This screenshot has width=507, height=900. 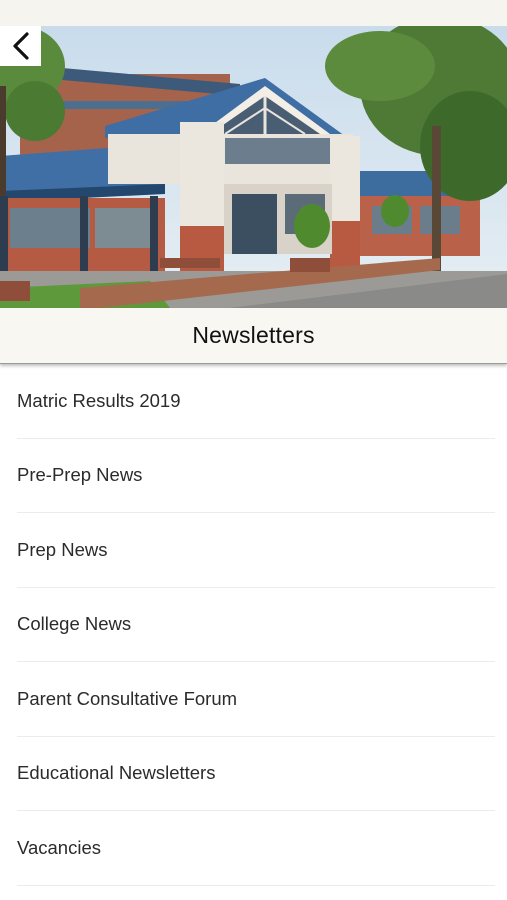 What do you see at coordinates (256, 476) in the screenshot?
I see `list-item-pre-prep-news: Pre-Prep News` at bounding box center [256, 476].